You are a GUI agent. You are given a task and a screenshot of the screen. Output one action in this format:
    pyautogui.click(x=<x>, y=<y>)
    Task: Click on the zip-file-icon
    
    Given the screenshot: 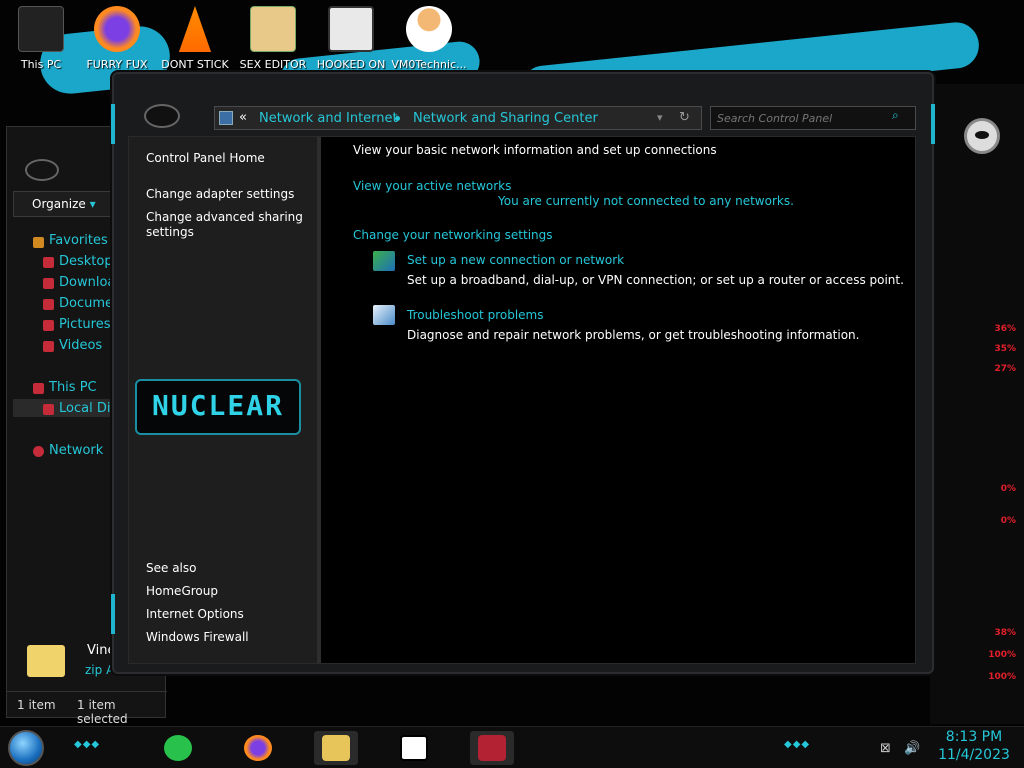 What is the action you would take?
    pyautogui.click(x=46, y=661)
    